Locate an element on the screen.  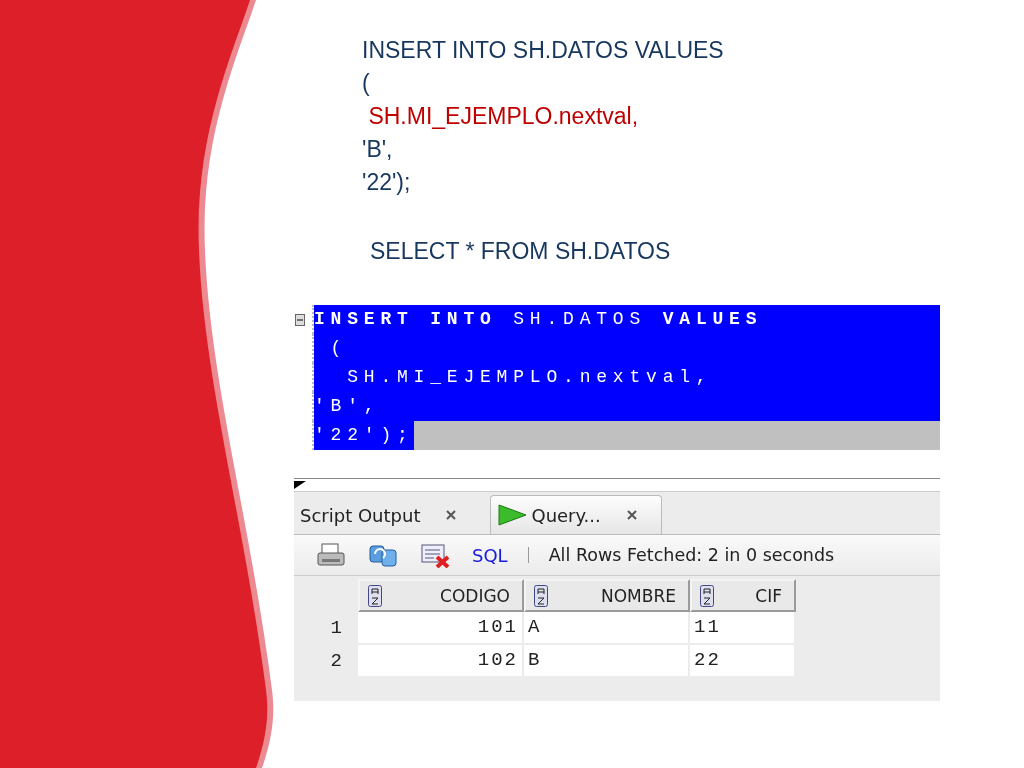
code-line: 'B', is located at coordinates (377, 149).